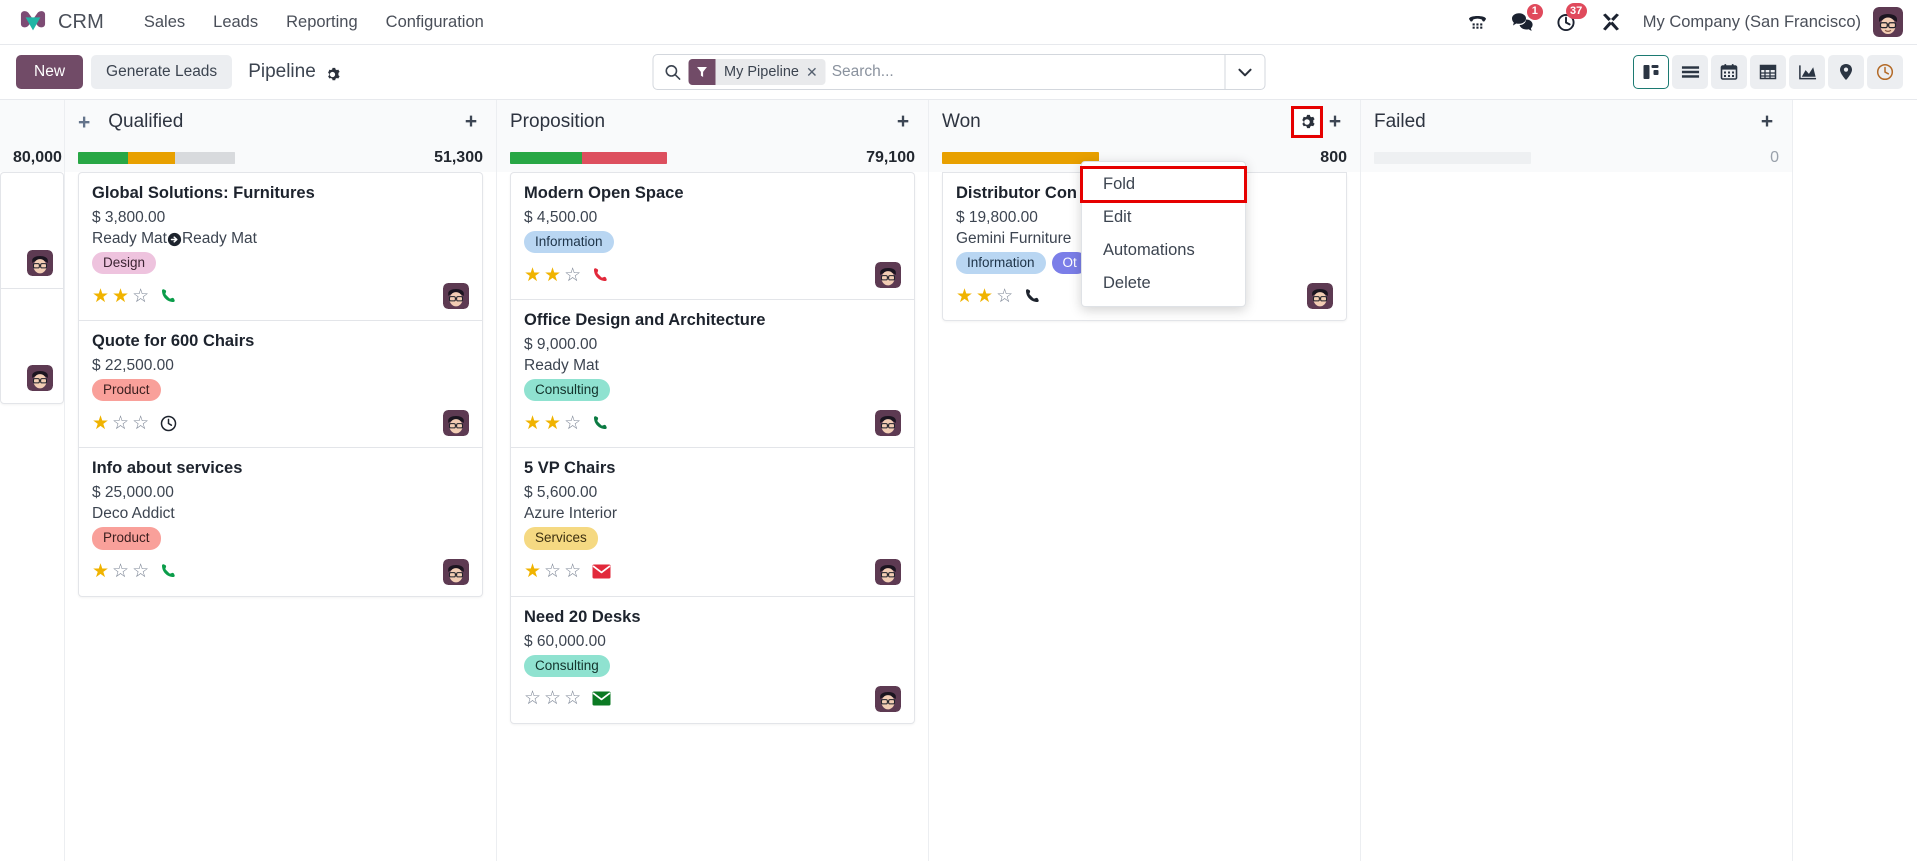 This screenshot has width=1917, height=861. Describe the element at coordinates (1885, 72) in the screenshot. I see `activity-view-button` at that location.